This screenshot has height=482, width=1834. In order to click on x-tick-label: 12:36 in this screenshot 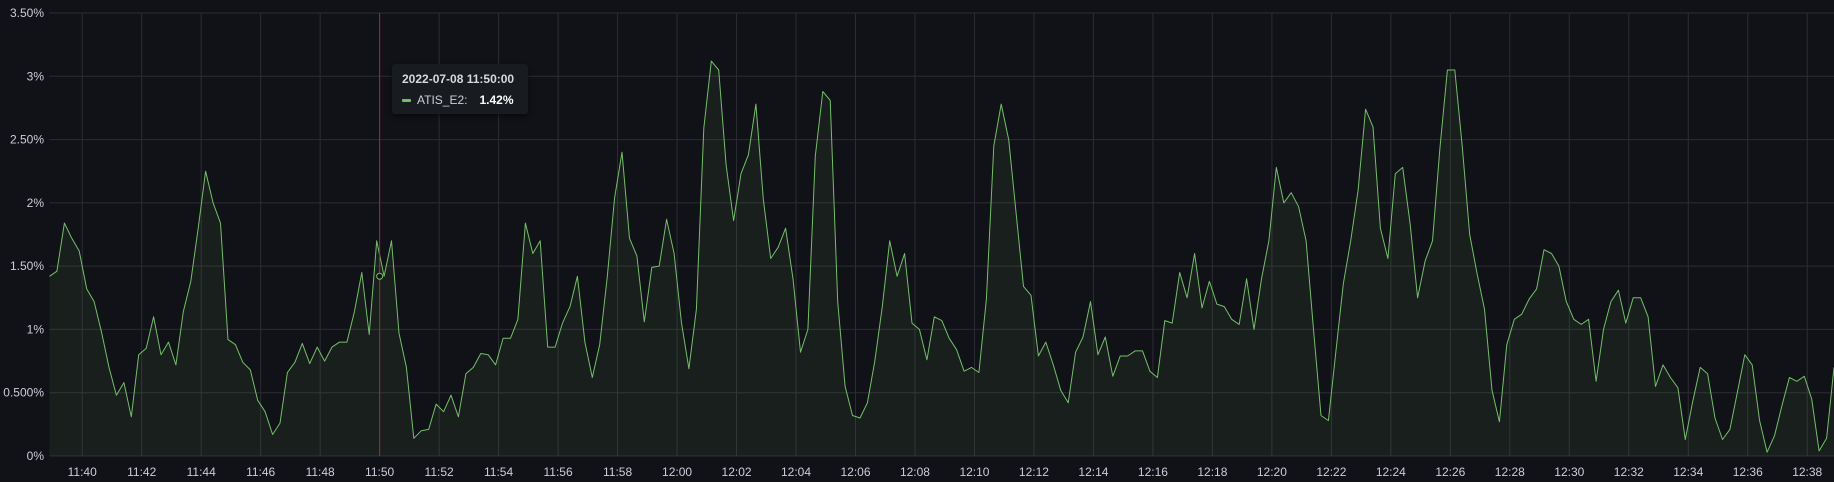, I will do `click(1748, 472)`.